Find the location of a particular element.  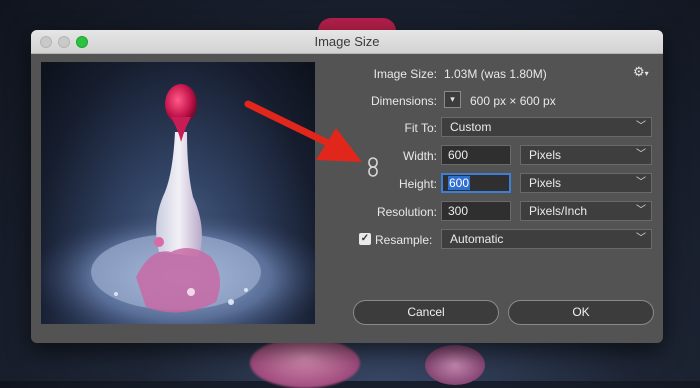

image-size-label: Image Size: is located at coordinates (405, 74).